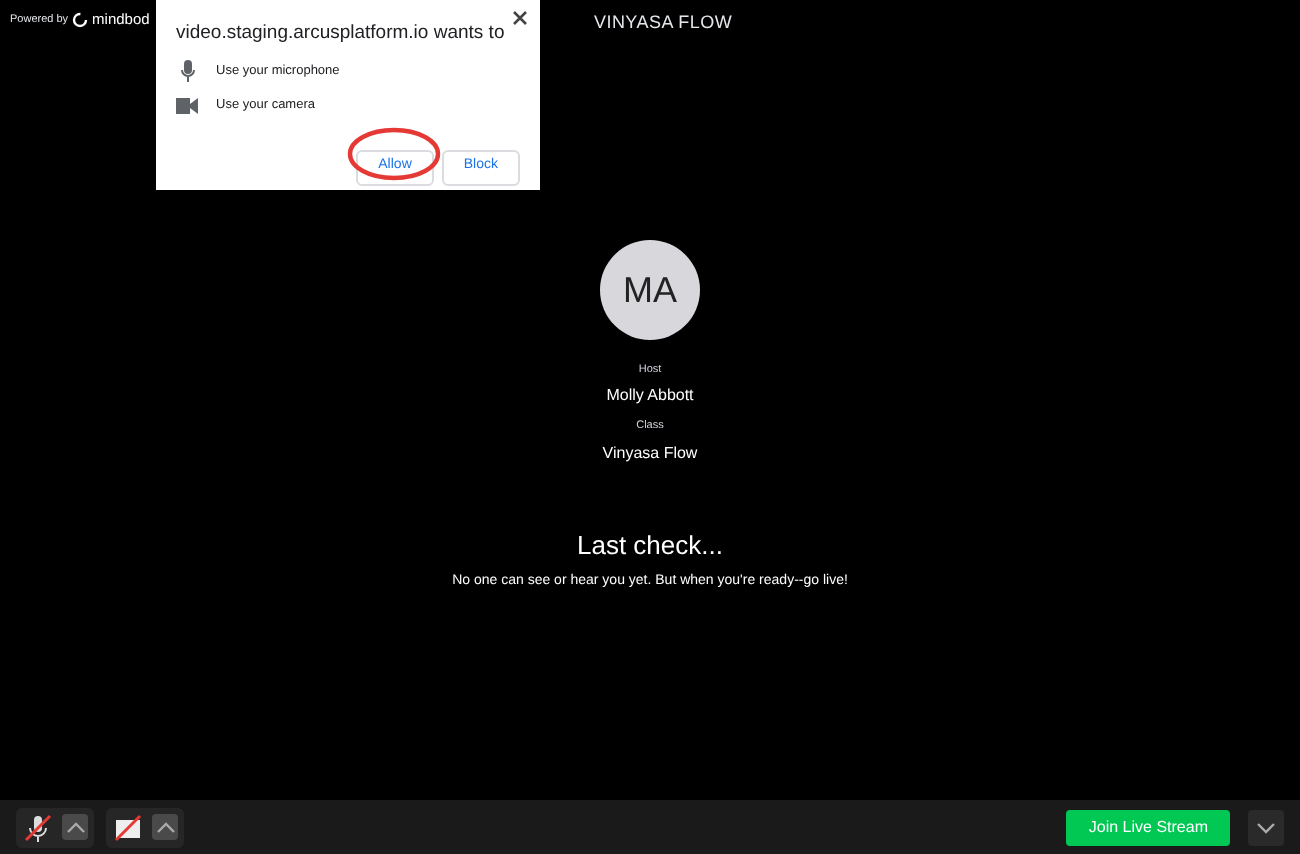  What do you see at coordinates (128, 827) in the screenshot?
I see `muted-camera-icon` at bounding box center [128, 827].